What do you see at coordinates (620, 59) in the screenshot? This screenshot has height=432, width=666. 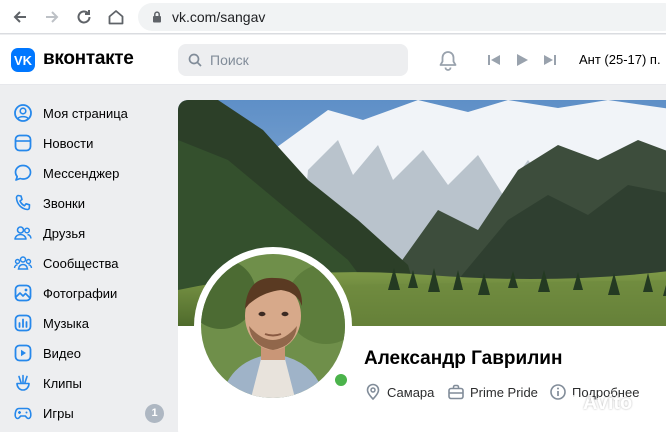 I see `now-playing-title: Ант (25-17) п.` at bounding box center [620, 59].